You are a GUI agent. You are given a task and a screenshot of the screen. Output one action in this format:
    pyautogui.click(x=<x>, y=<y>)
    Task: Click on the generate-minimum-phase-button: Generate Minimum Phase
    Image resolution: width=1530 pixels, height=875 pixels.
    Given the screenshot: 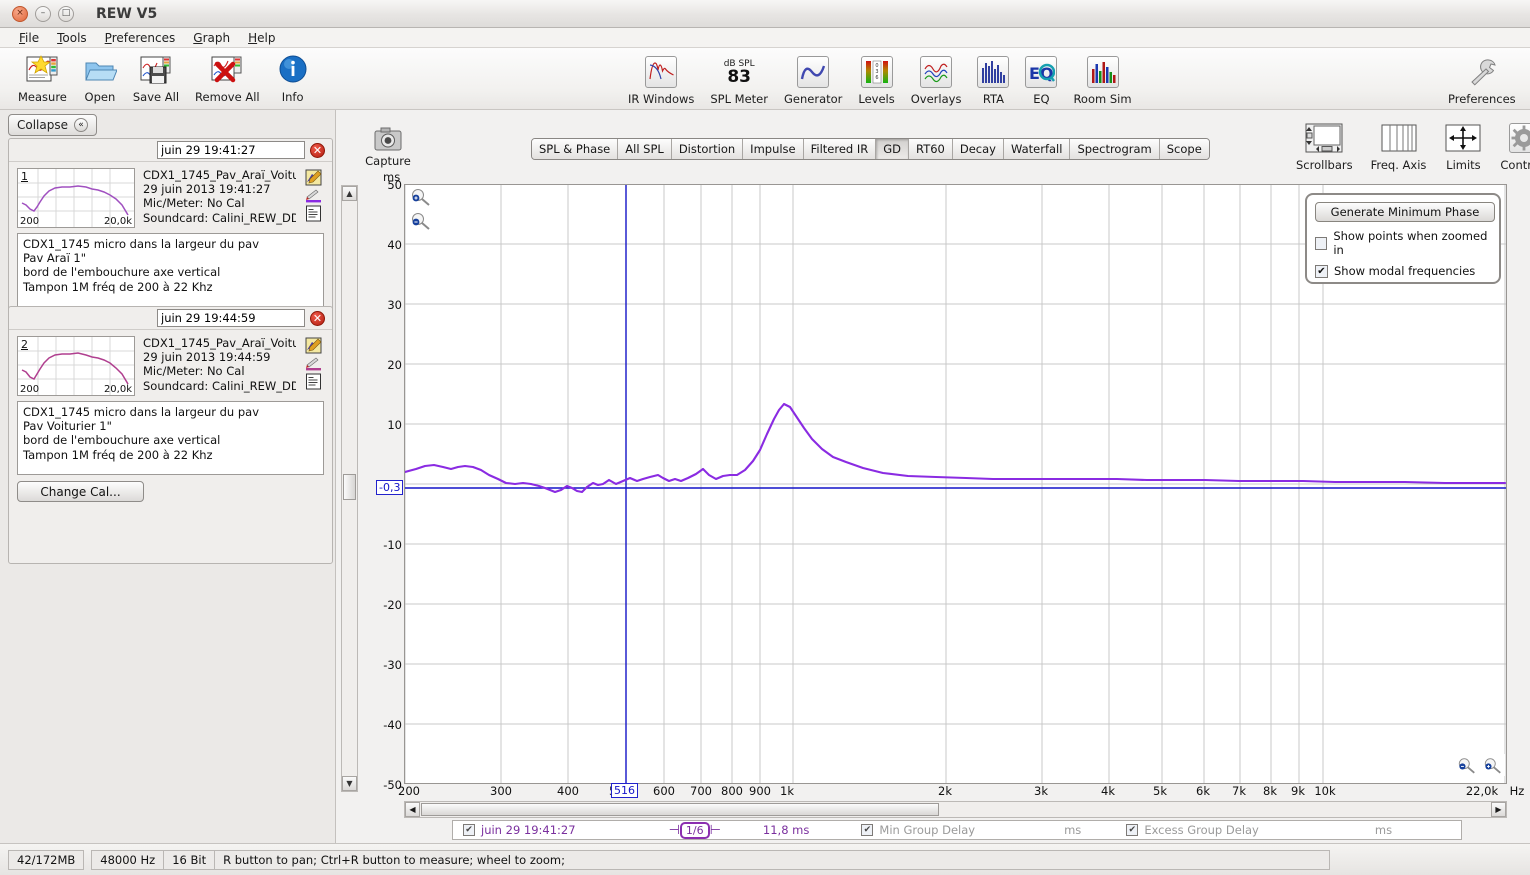 What is the action you would take?
    pyautogui.click(x=1405, y=212)
    